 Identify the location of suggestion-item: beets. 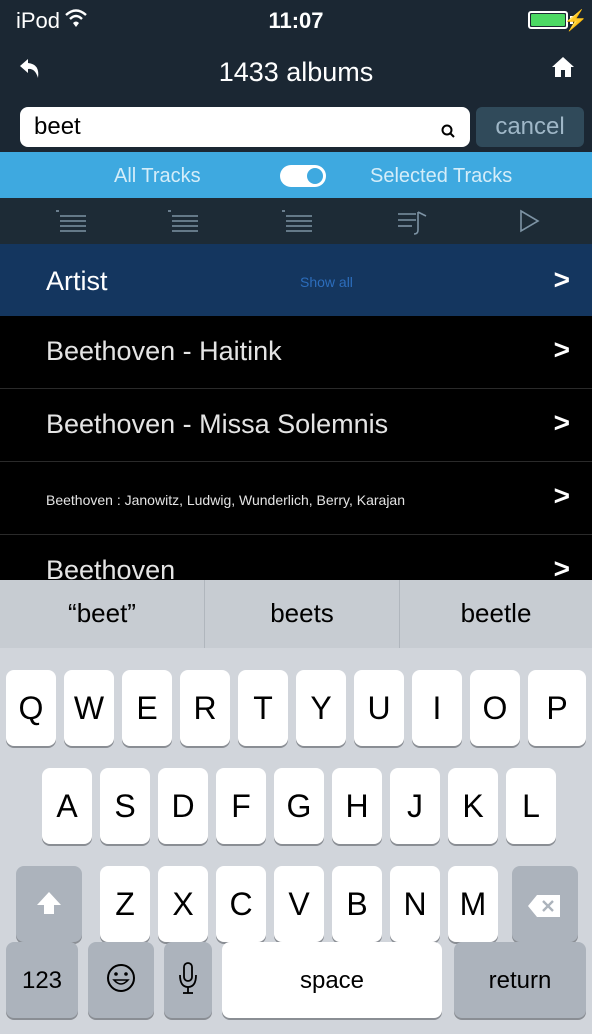
(302, 613).